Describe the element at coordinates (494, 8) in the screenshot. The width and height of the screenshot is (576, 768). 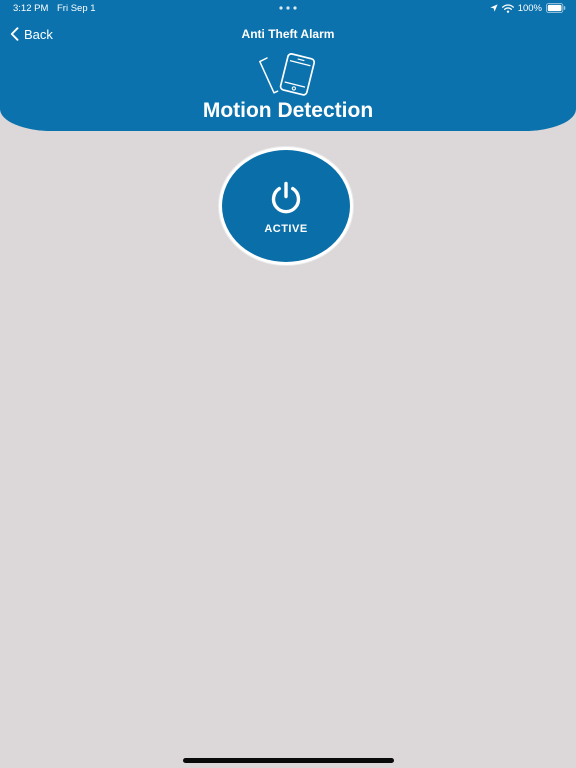
I see `location-arrow-icon` at that location.